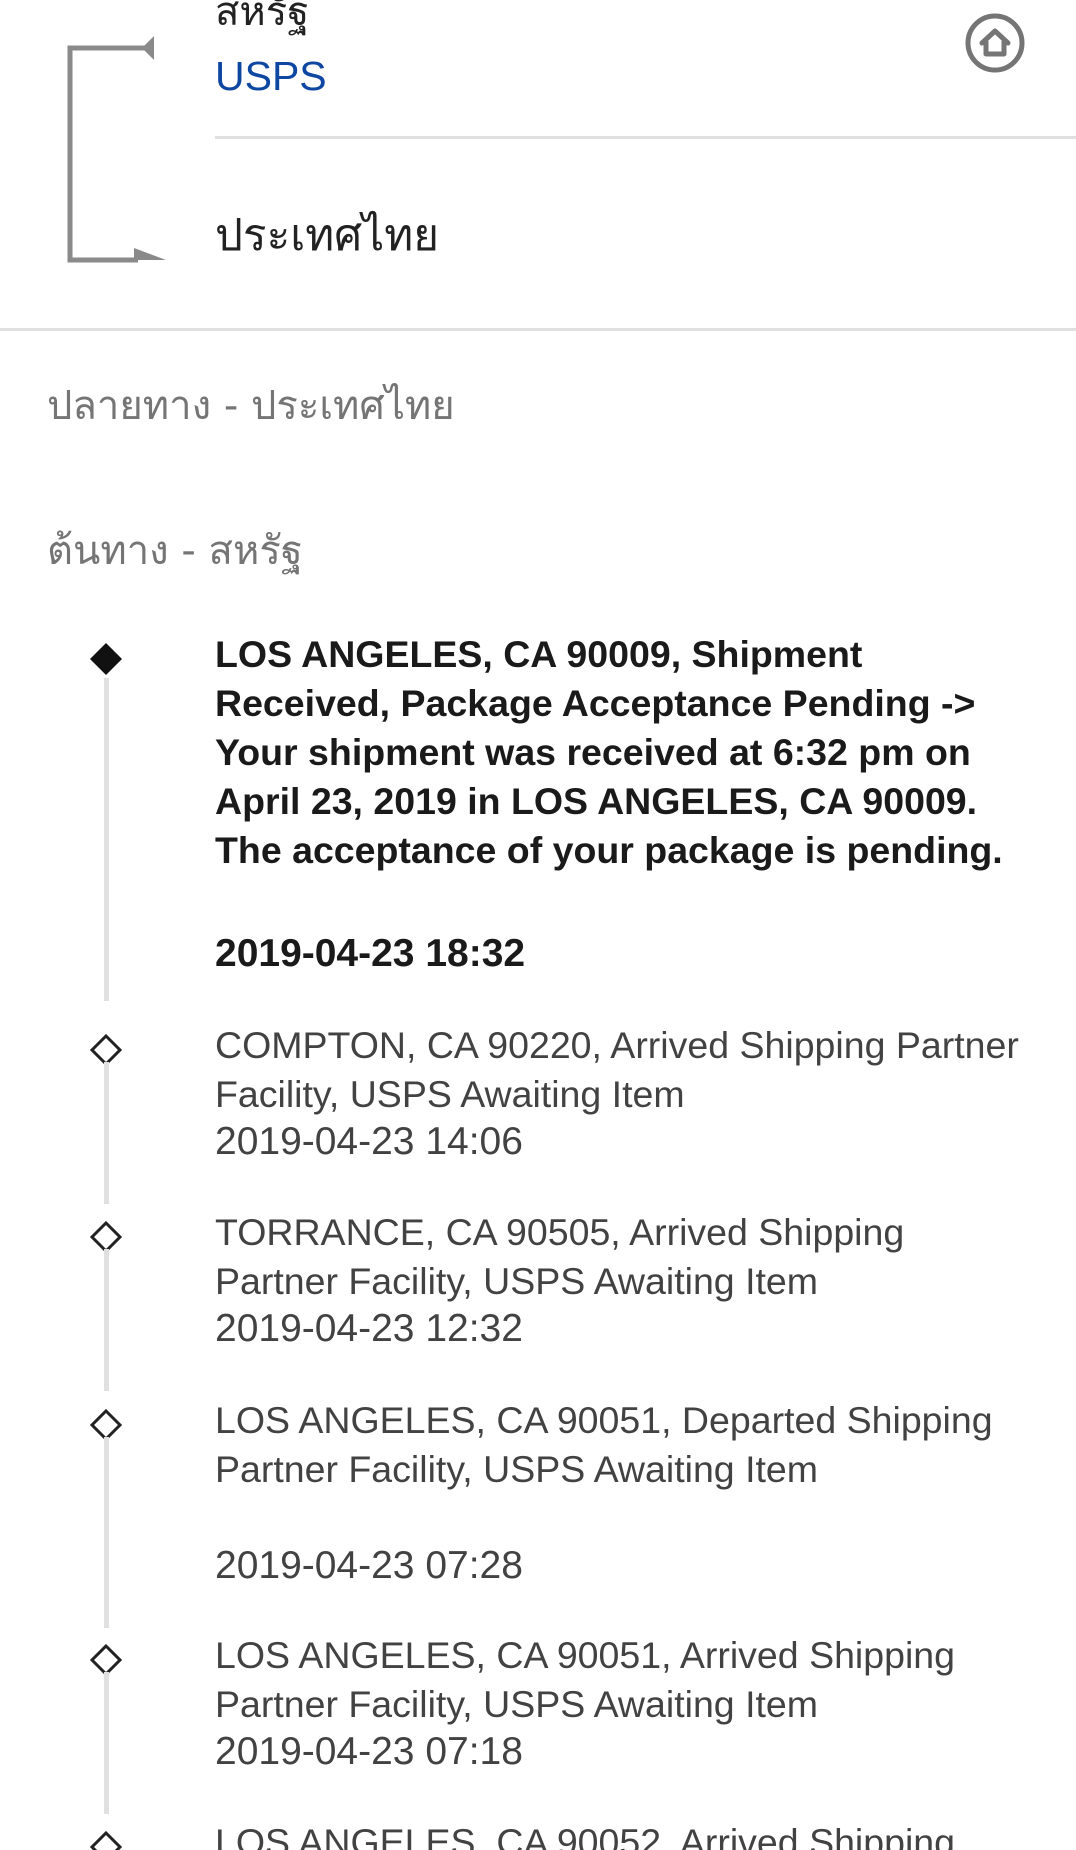 This screenshot has width=1076, height=1850. What do you see at coordinates (645, 137) in the screenshot?
I see `route-divider` at bounding box center [645, 137].